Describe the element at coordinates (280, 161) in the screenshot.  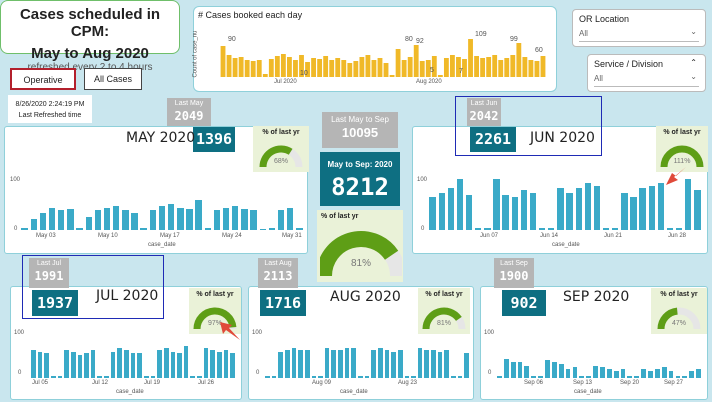
I see `may-gauge-pct: 68%` at that location.